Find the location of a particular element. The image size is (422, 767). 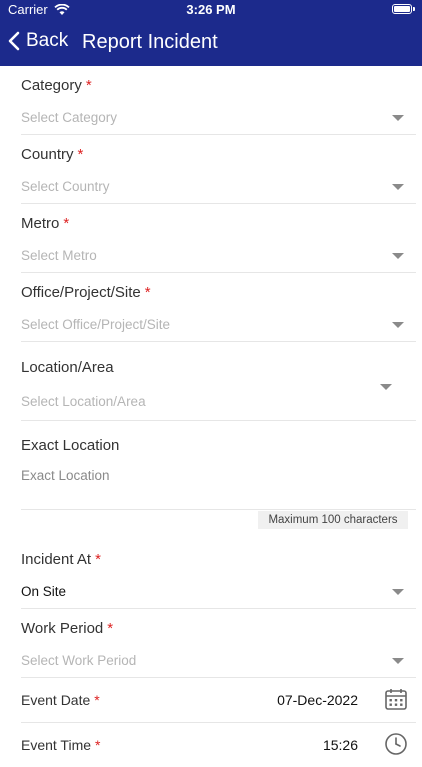

office-placeholder: Select Office/Project/Site is located at coordinates (96, 324).